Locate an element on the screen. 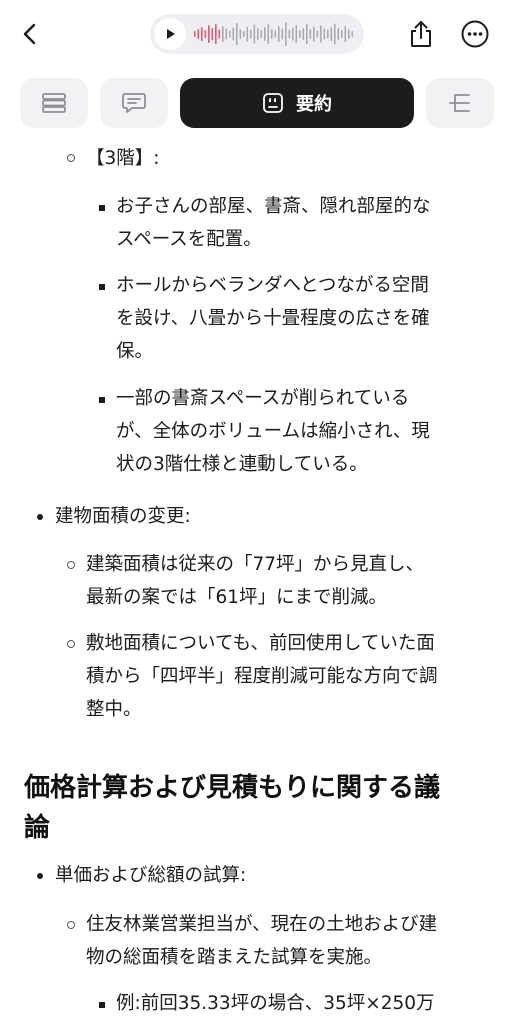 Image resolution: width=514 pixels, height=1024 pixels. play-icon is located at coordinates (171, 34).